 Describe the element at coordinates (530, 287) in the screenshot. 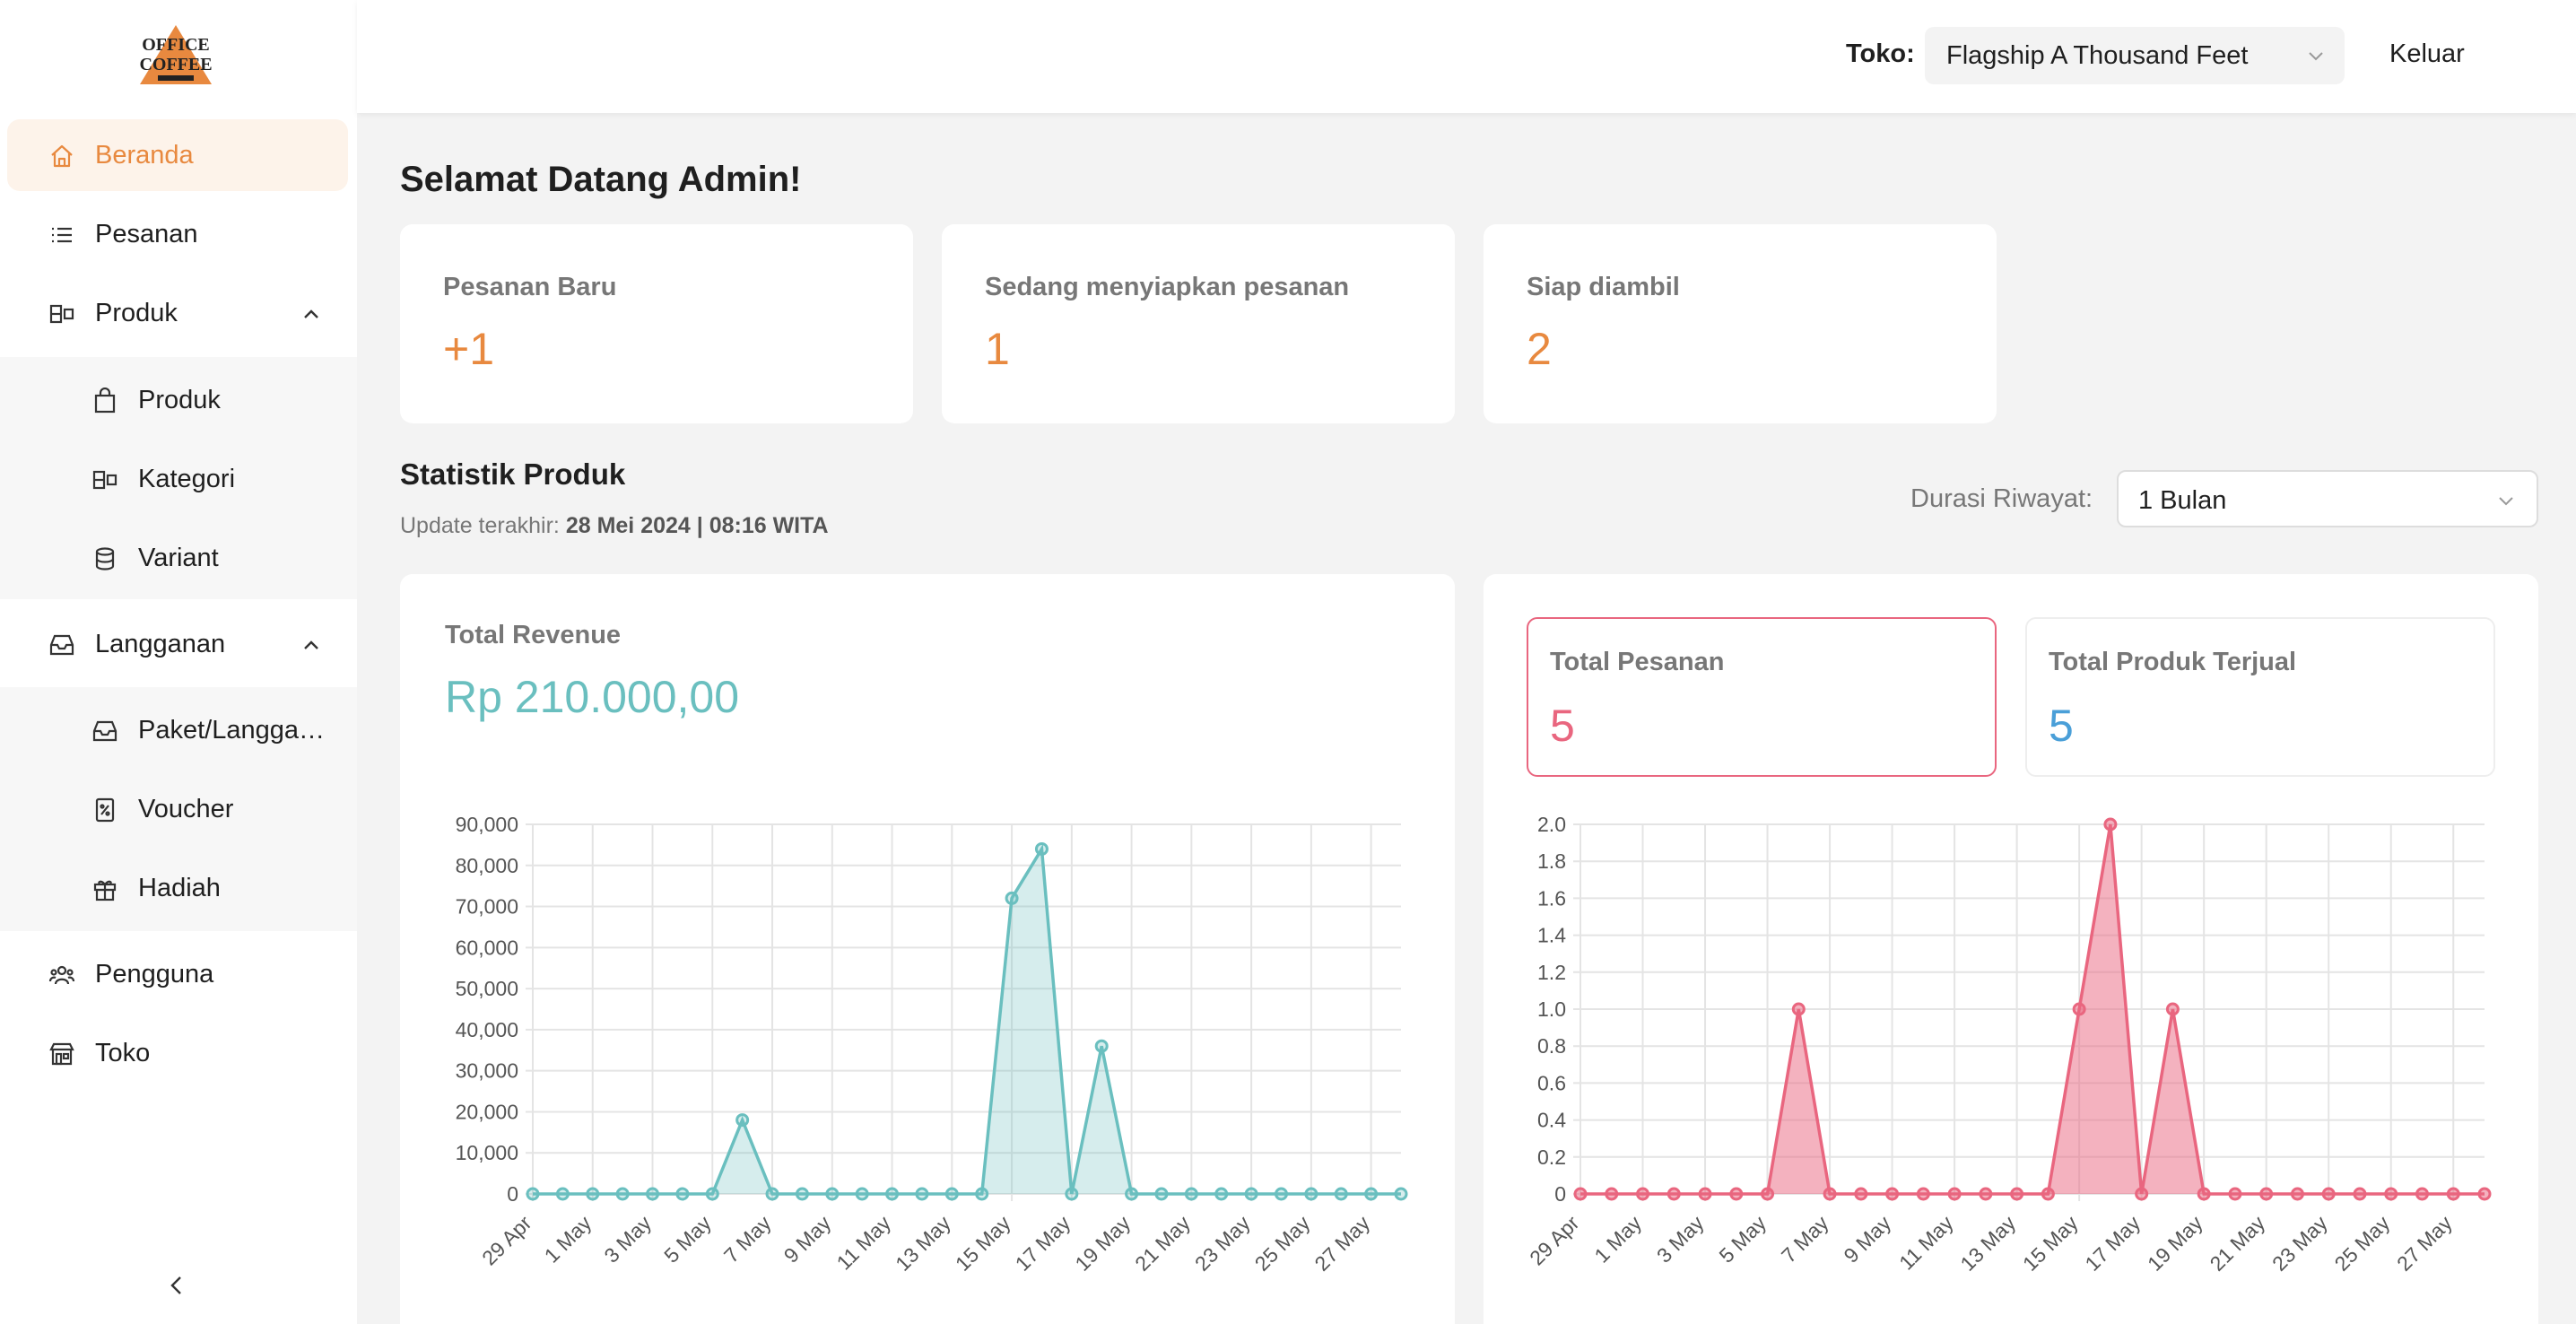

I see `stat-title: Pesanan Baru` at that location.